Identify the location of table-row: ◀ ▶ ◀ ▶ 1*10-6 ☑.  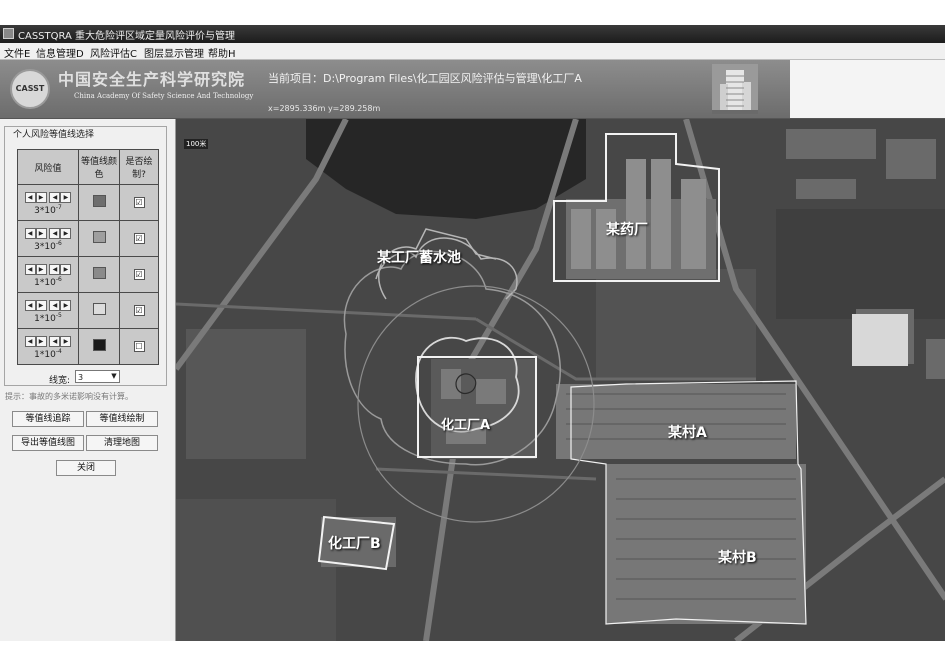
(88, 274).